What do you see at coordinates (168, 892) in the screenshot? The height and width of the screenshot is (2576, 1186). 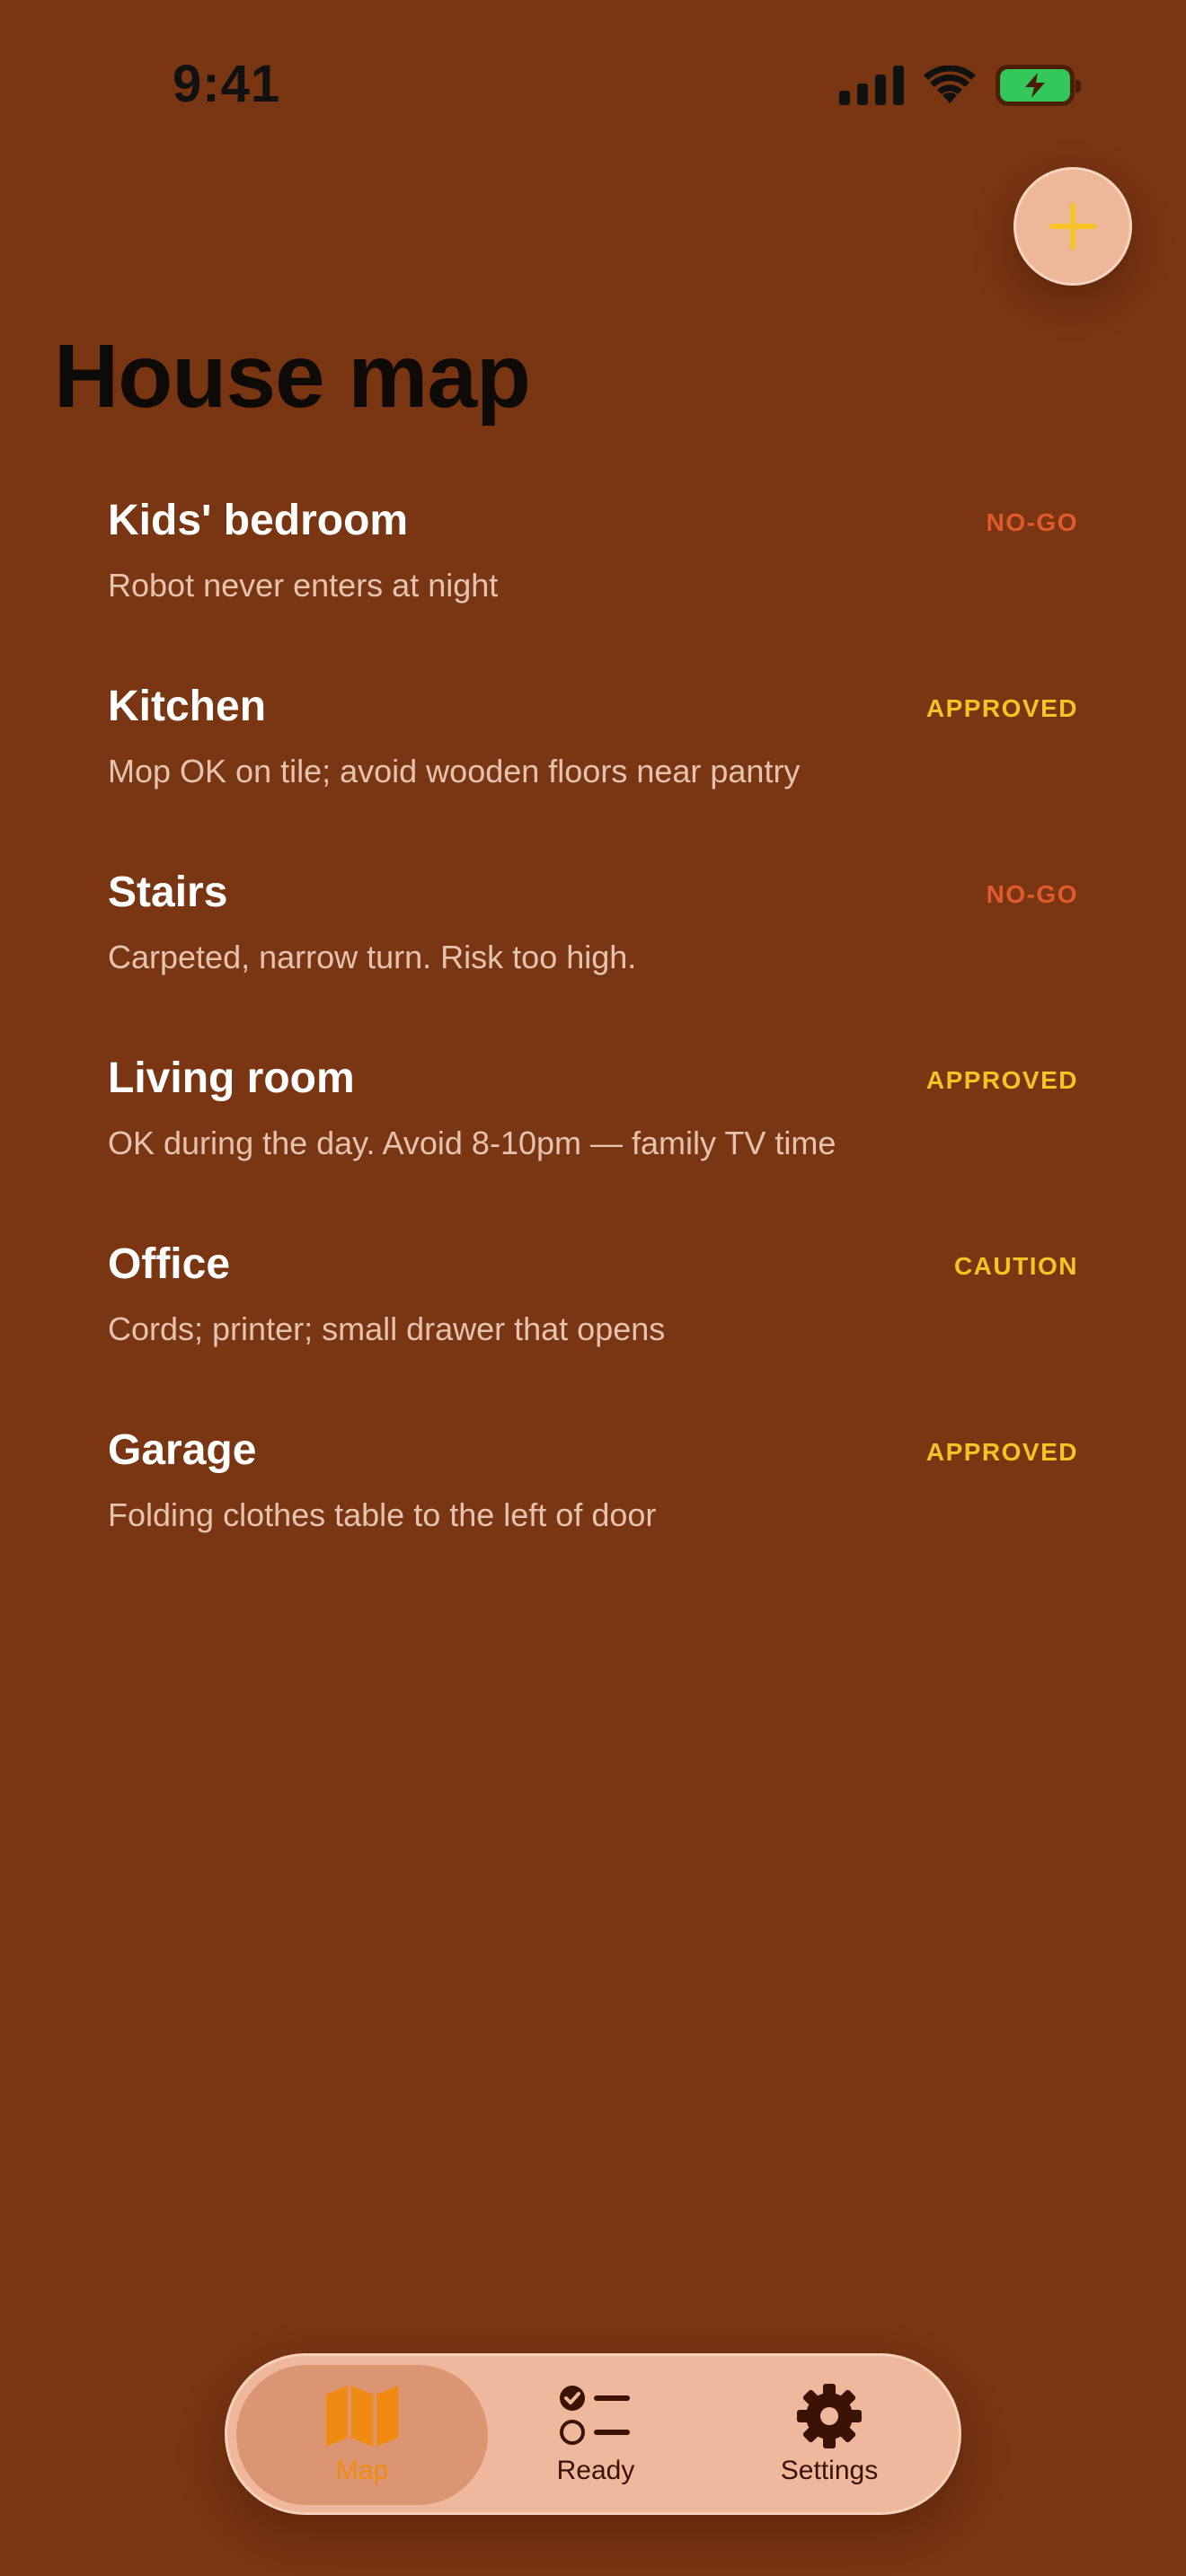 I see `room-name: Stairs` at bounding box center [168, 892].